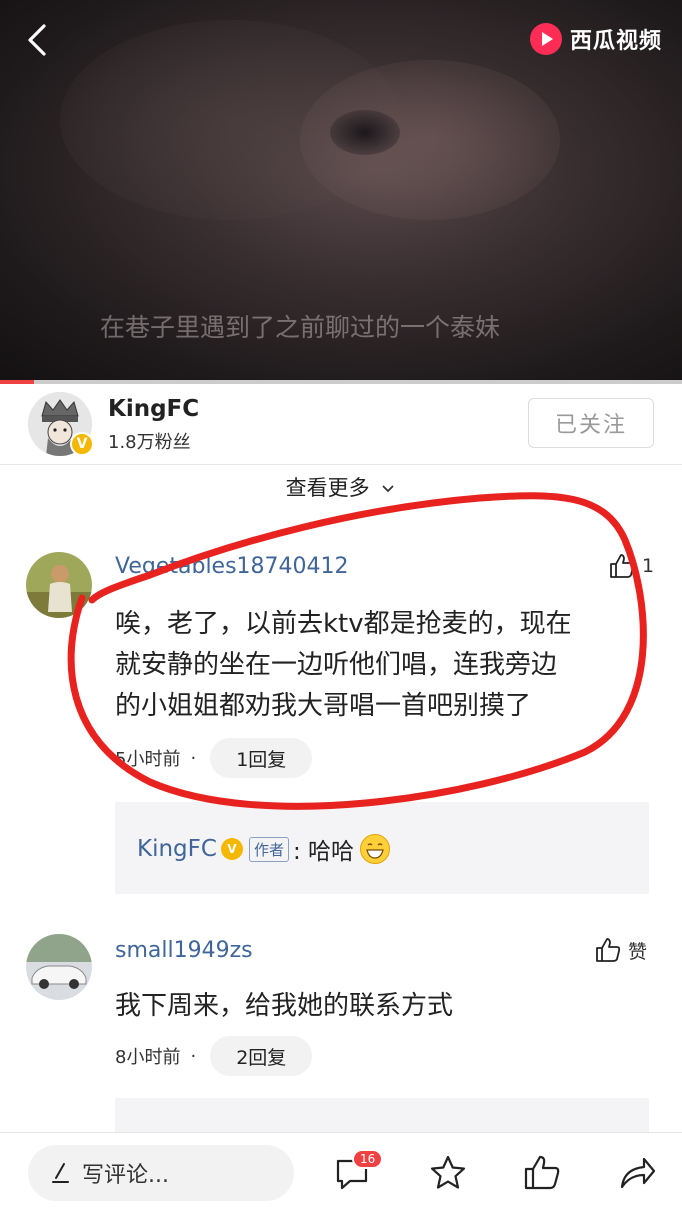  I want to click on like-button: 1, so click(631, 566).